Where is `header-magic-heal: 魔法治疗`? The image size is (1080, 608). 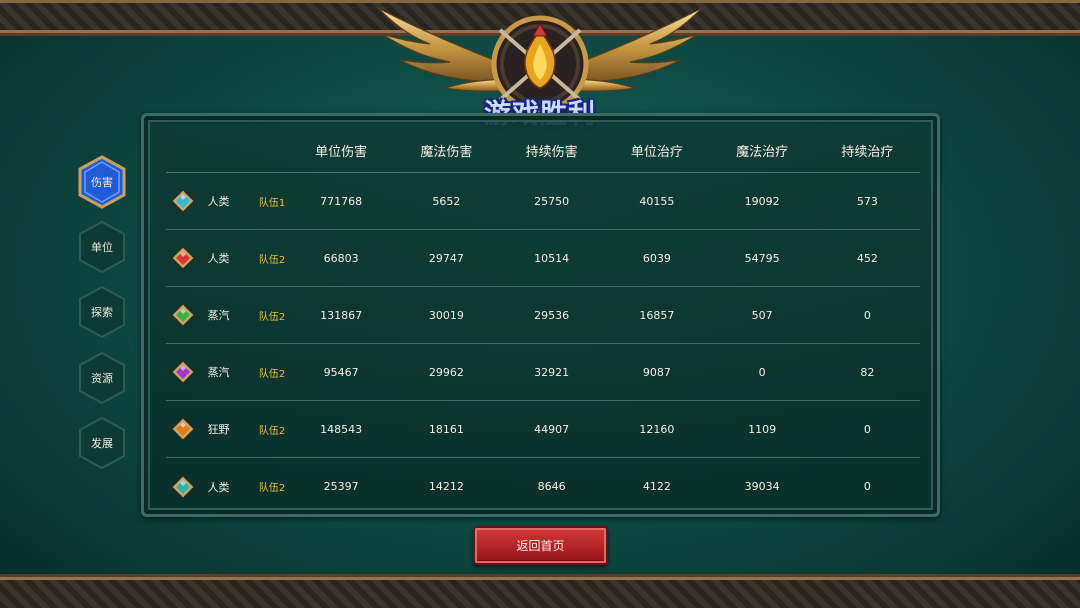
header-magic-heal: 魔法治疗 is located at coordinates (762, 152).